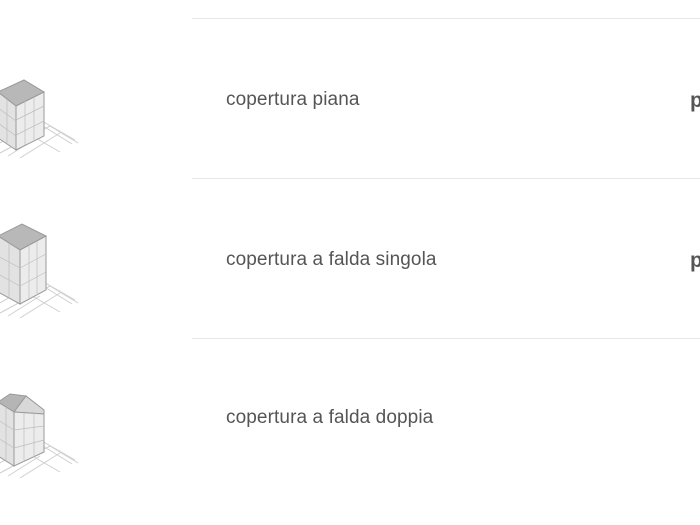  I want to click on roof-option-label: copertura piana, so click(293, 99).